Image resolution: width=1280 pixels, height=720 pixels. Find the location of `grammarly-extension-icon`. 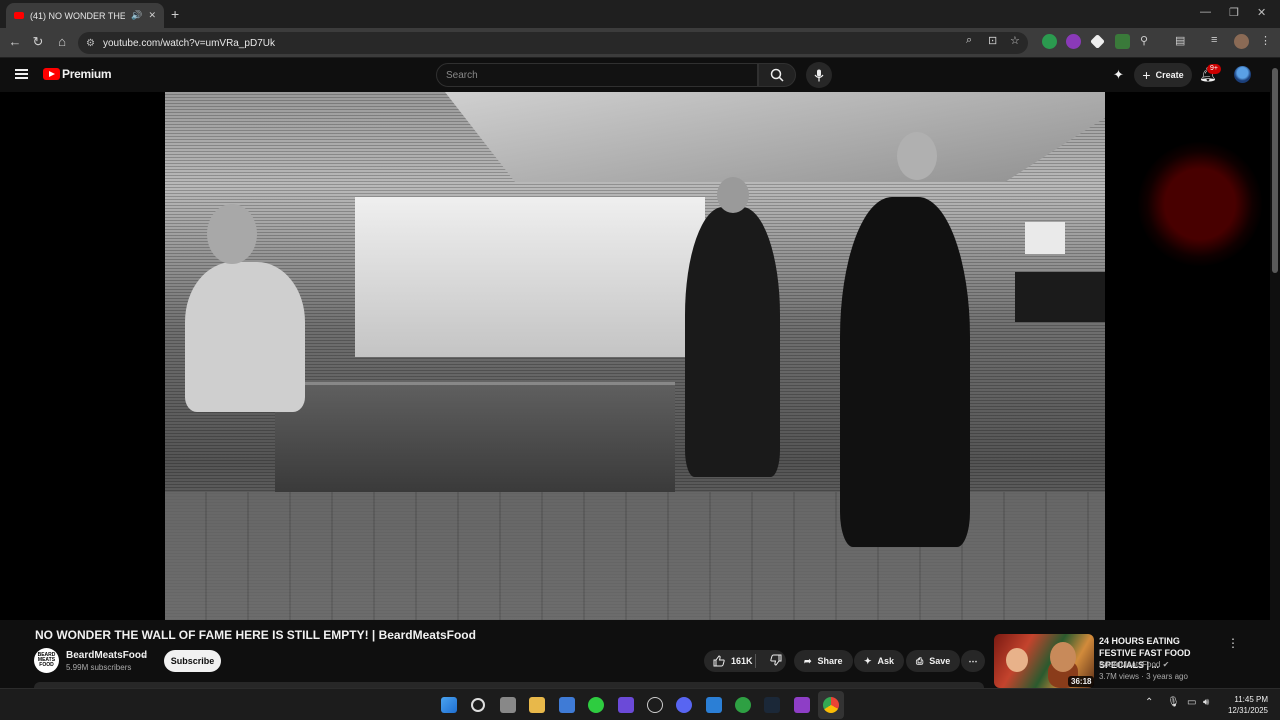

grammarly-extension-icon is located at coordinates (1049, 41).